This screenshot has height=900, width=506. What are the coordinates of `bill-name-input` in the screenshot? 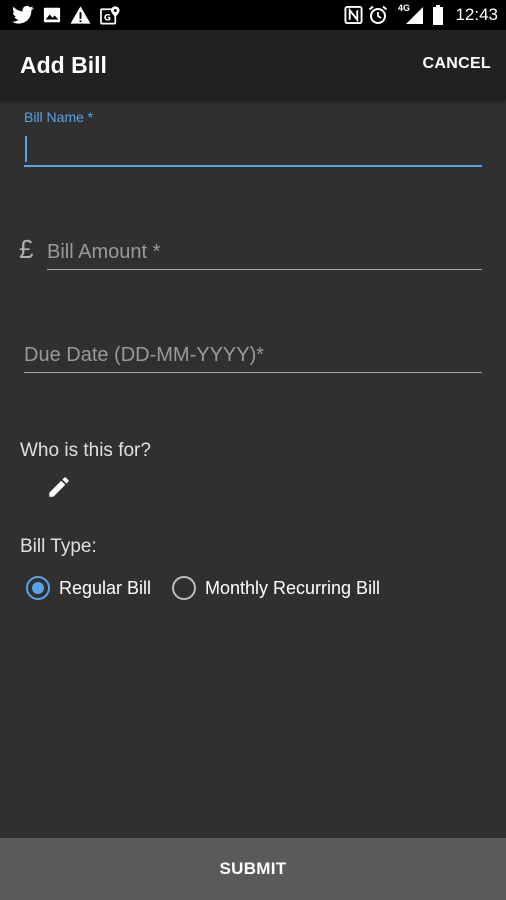 It's located at (253, 150).